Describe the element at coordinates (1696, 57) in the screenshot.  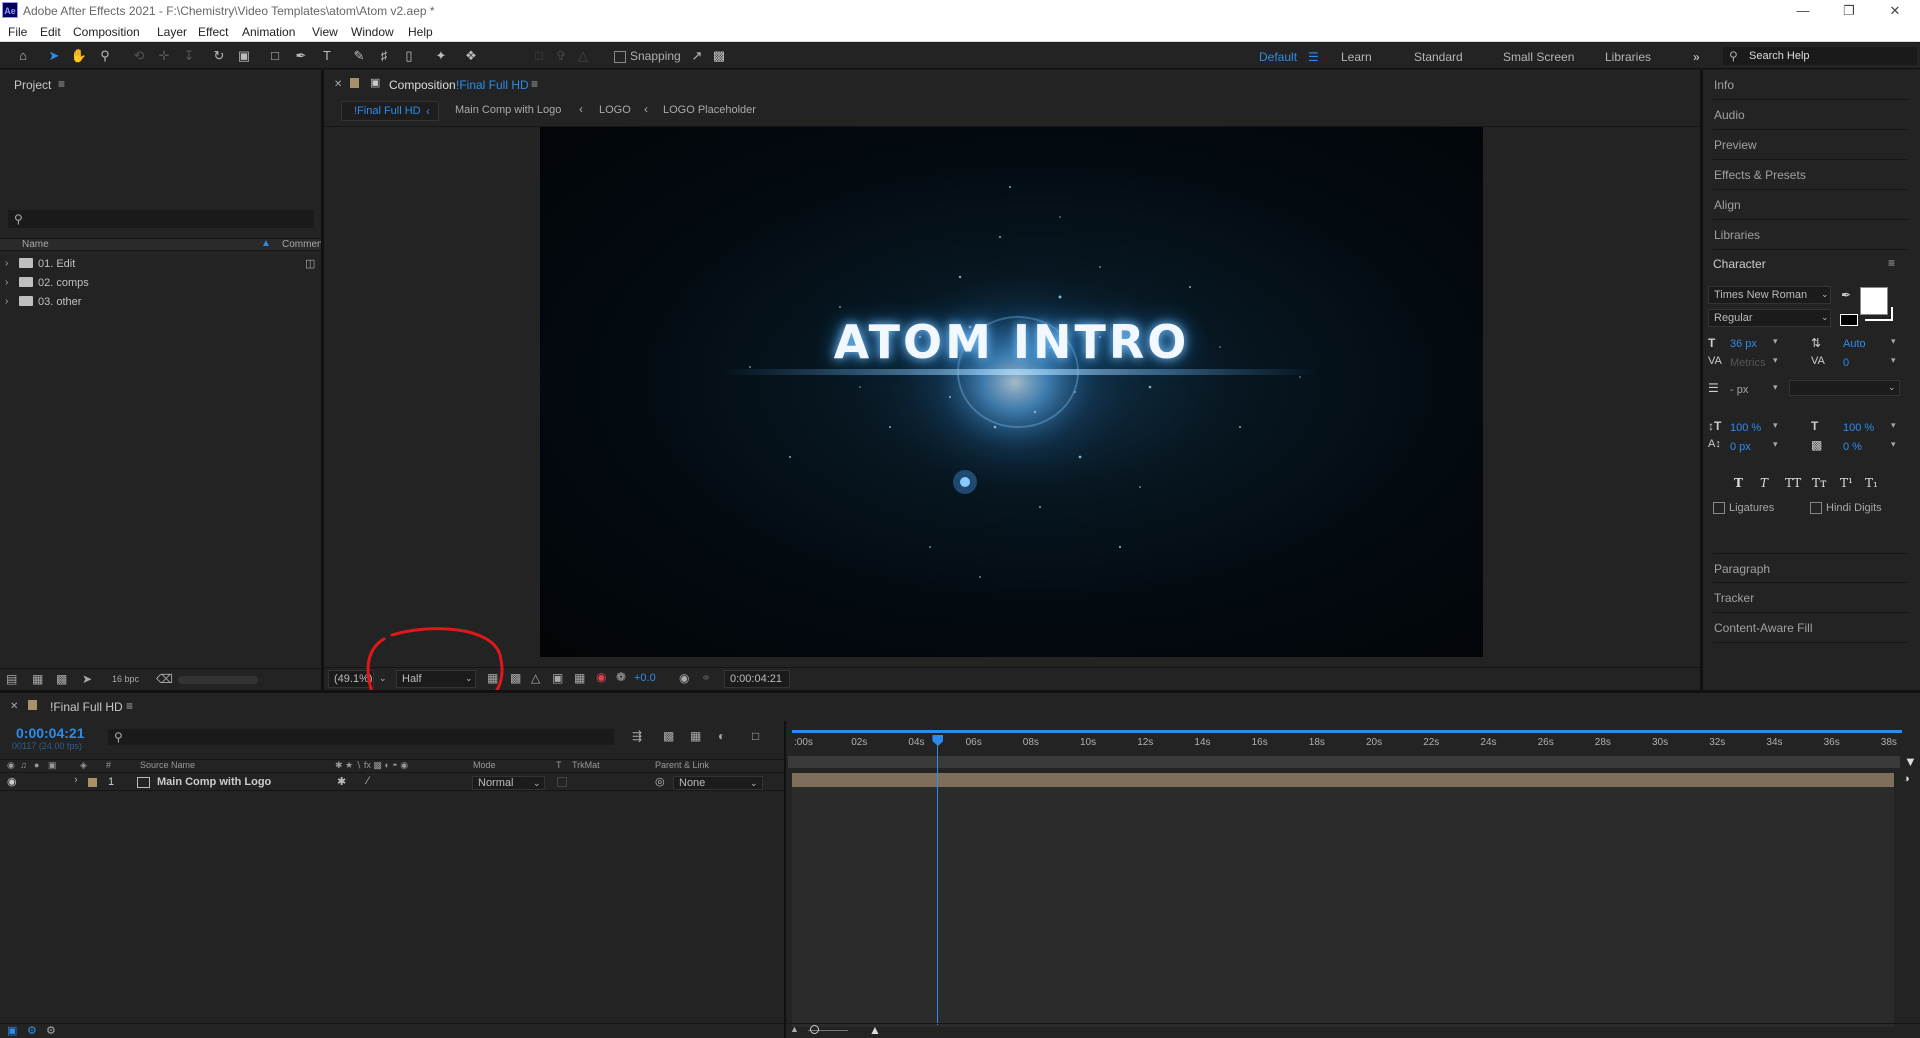
I see `more-workspaces-icon: »` at that location.